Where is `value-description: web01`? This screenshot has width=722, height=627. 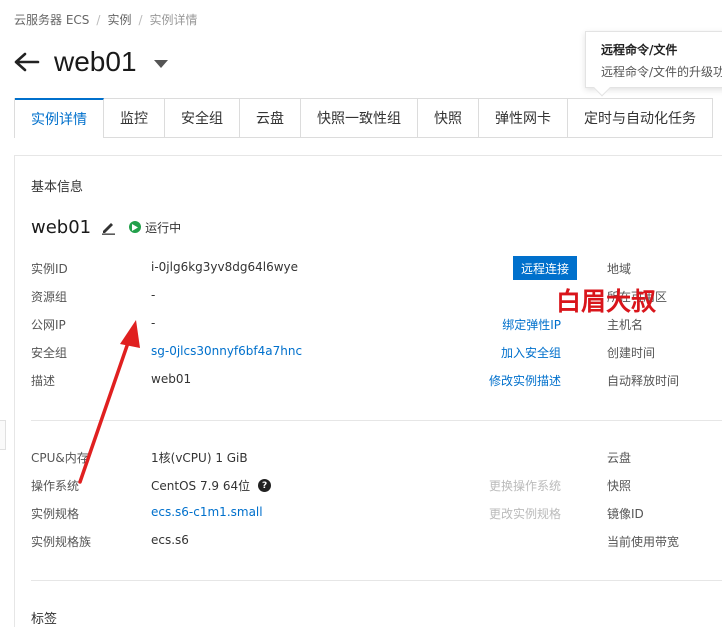 value-description: web01 is located at coordinates (171, 379).